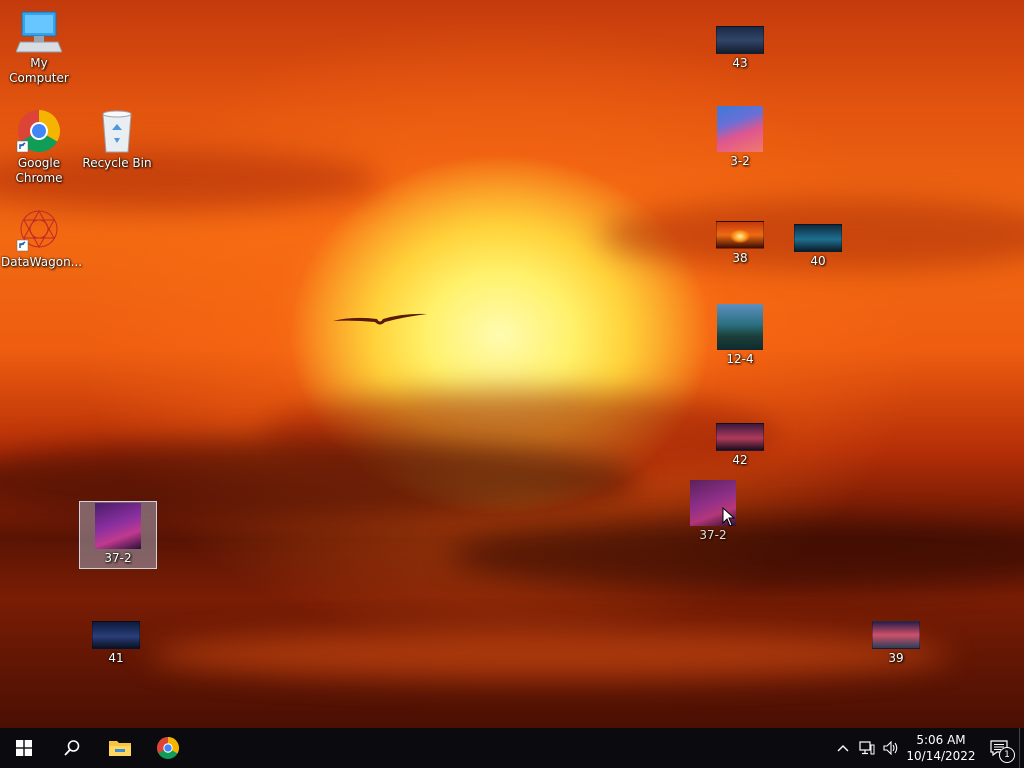 This screenshot has height=768, width=1024. I want to click on computer-icon, so click(39, 32).